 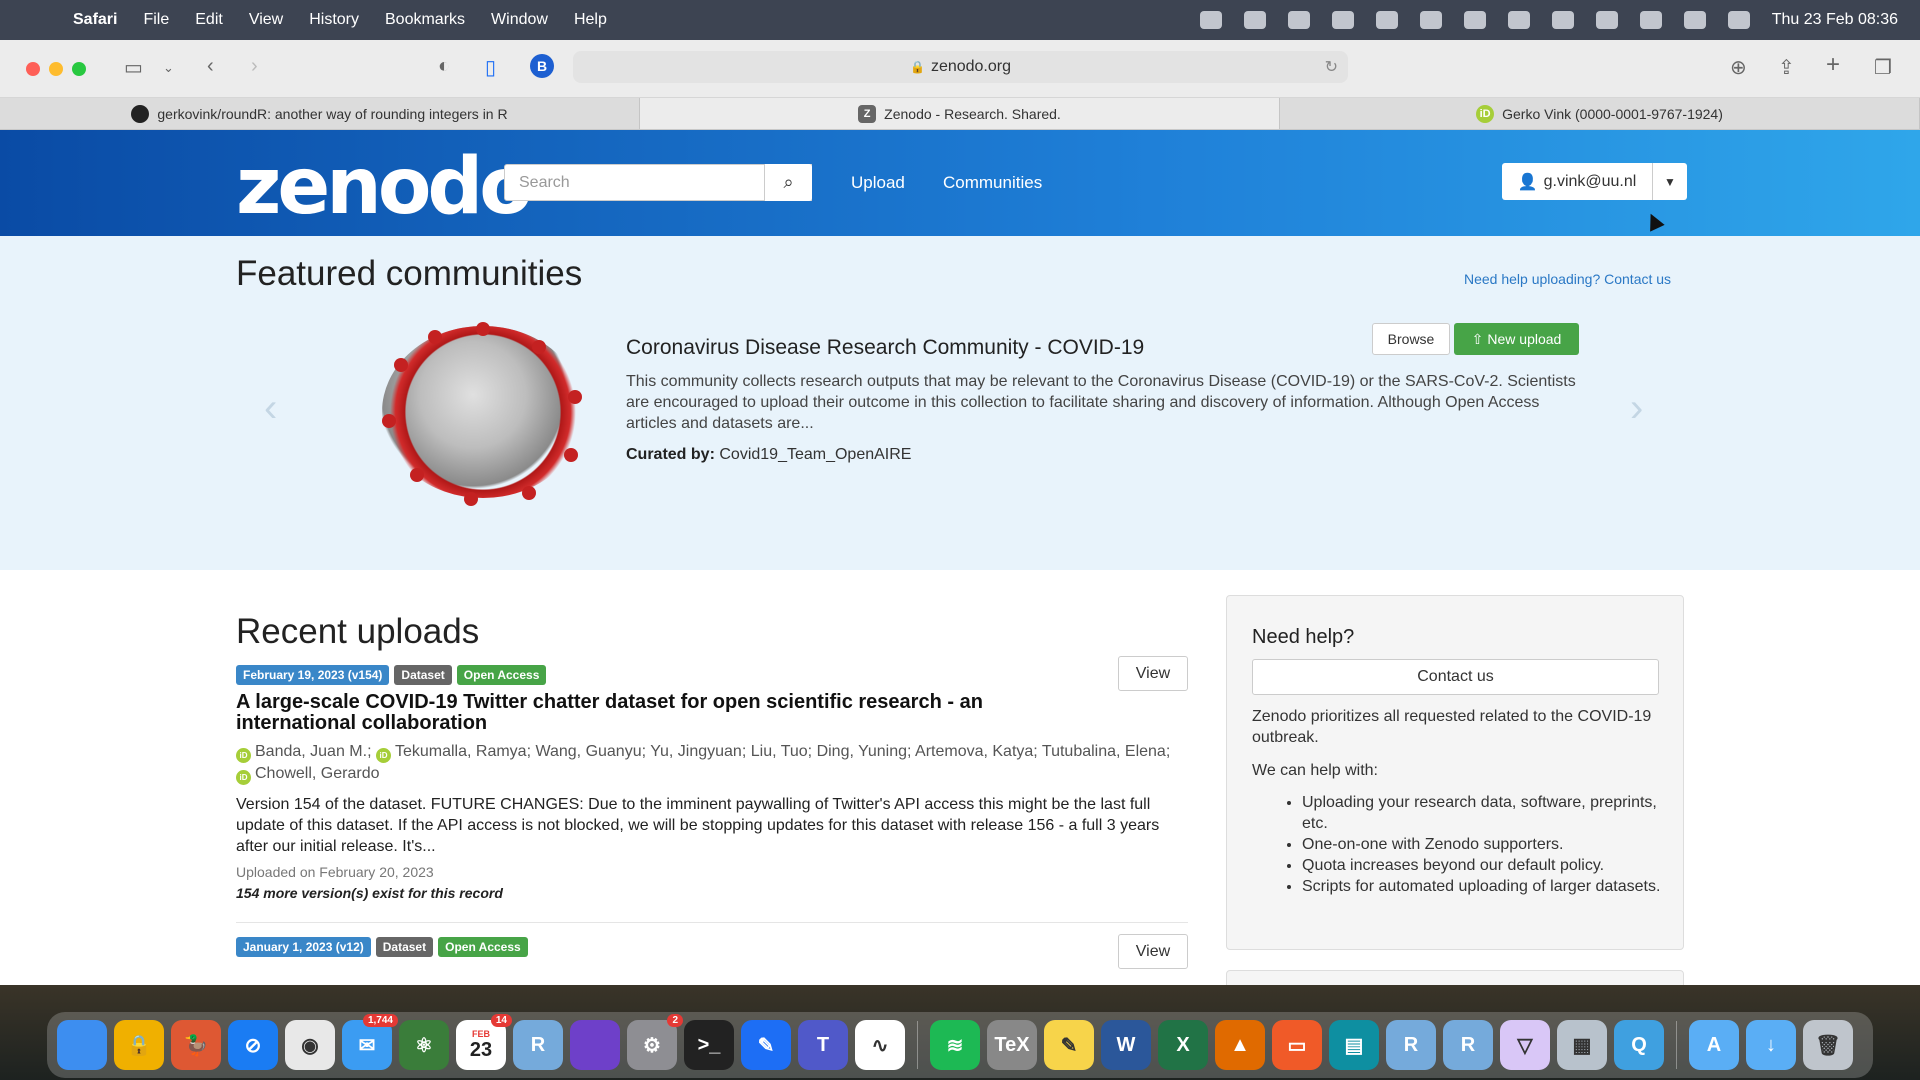 What do you see at coordinates (1331, 67) in the screenshot?
I see `reload-icon: ↻` at bounding box center [1331, 67].